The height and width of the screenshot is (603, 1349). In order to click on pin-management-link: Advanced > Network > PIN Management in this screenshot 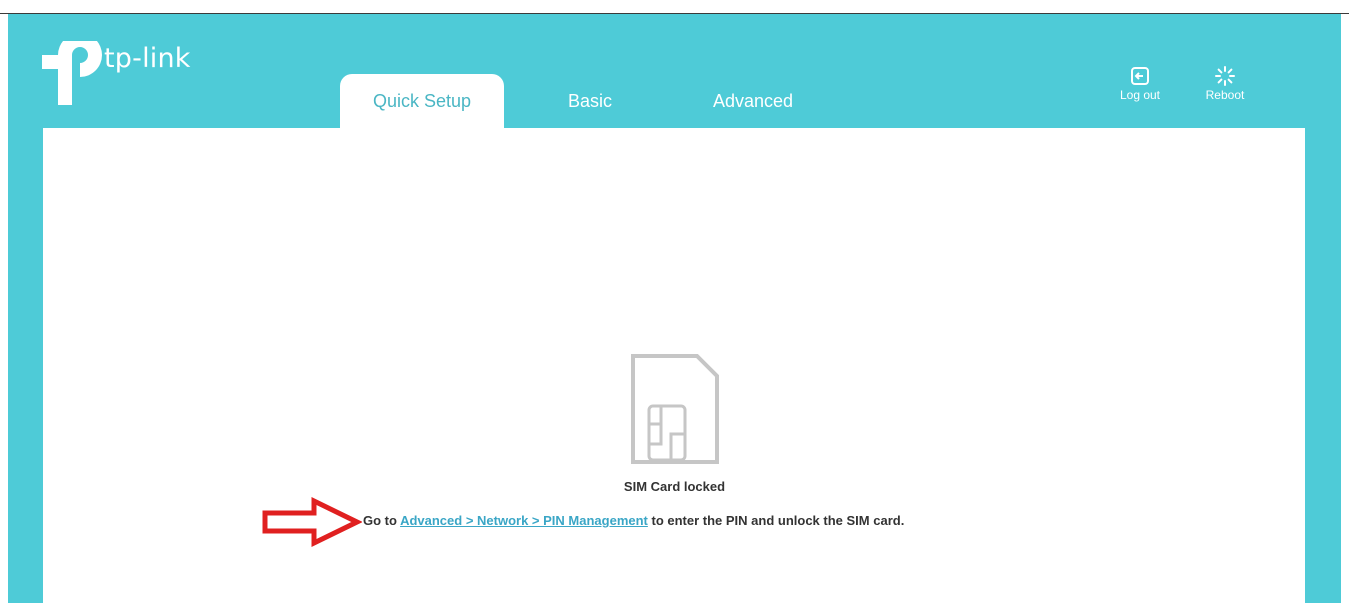, I will do `click(524, 520)`.